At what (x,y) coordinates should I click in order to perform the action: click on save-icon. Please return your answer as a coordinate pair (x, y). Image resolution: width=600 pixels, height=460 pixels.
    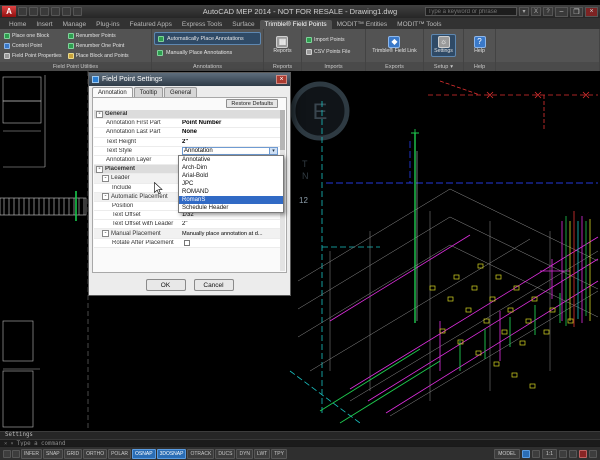
    Looking at the image, I should click on (44, 11).